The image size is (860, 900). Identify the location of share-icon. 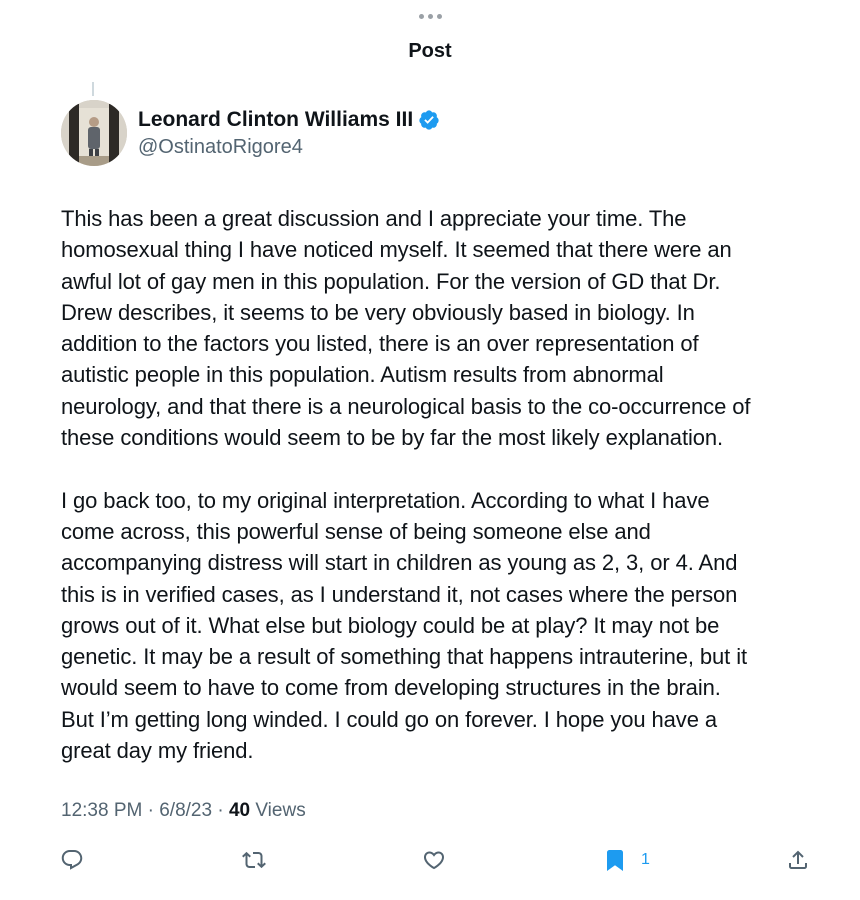
(798, 859).